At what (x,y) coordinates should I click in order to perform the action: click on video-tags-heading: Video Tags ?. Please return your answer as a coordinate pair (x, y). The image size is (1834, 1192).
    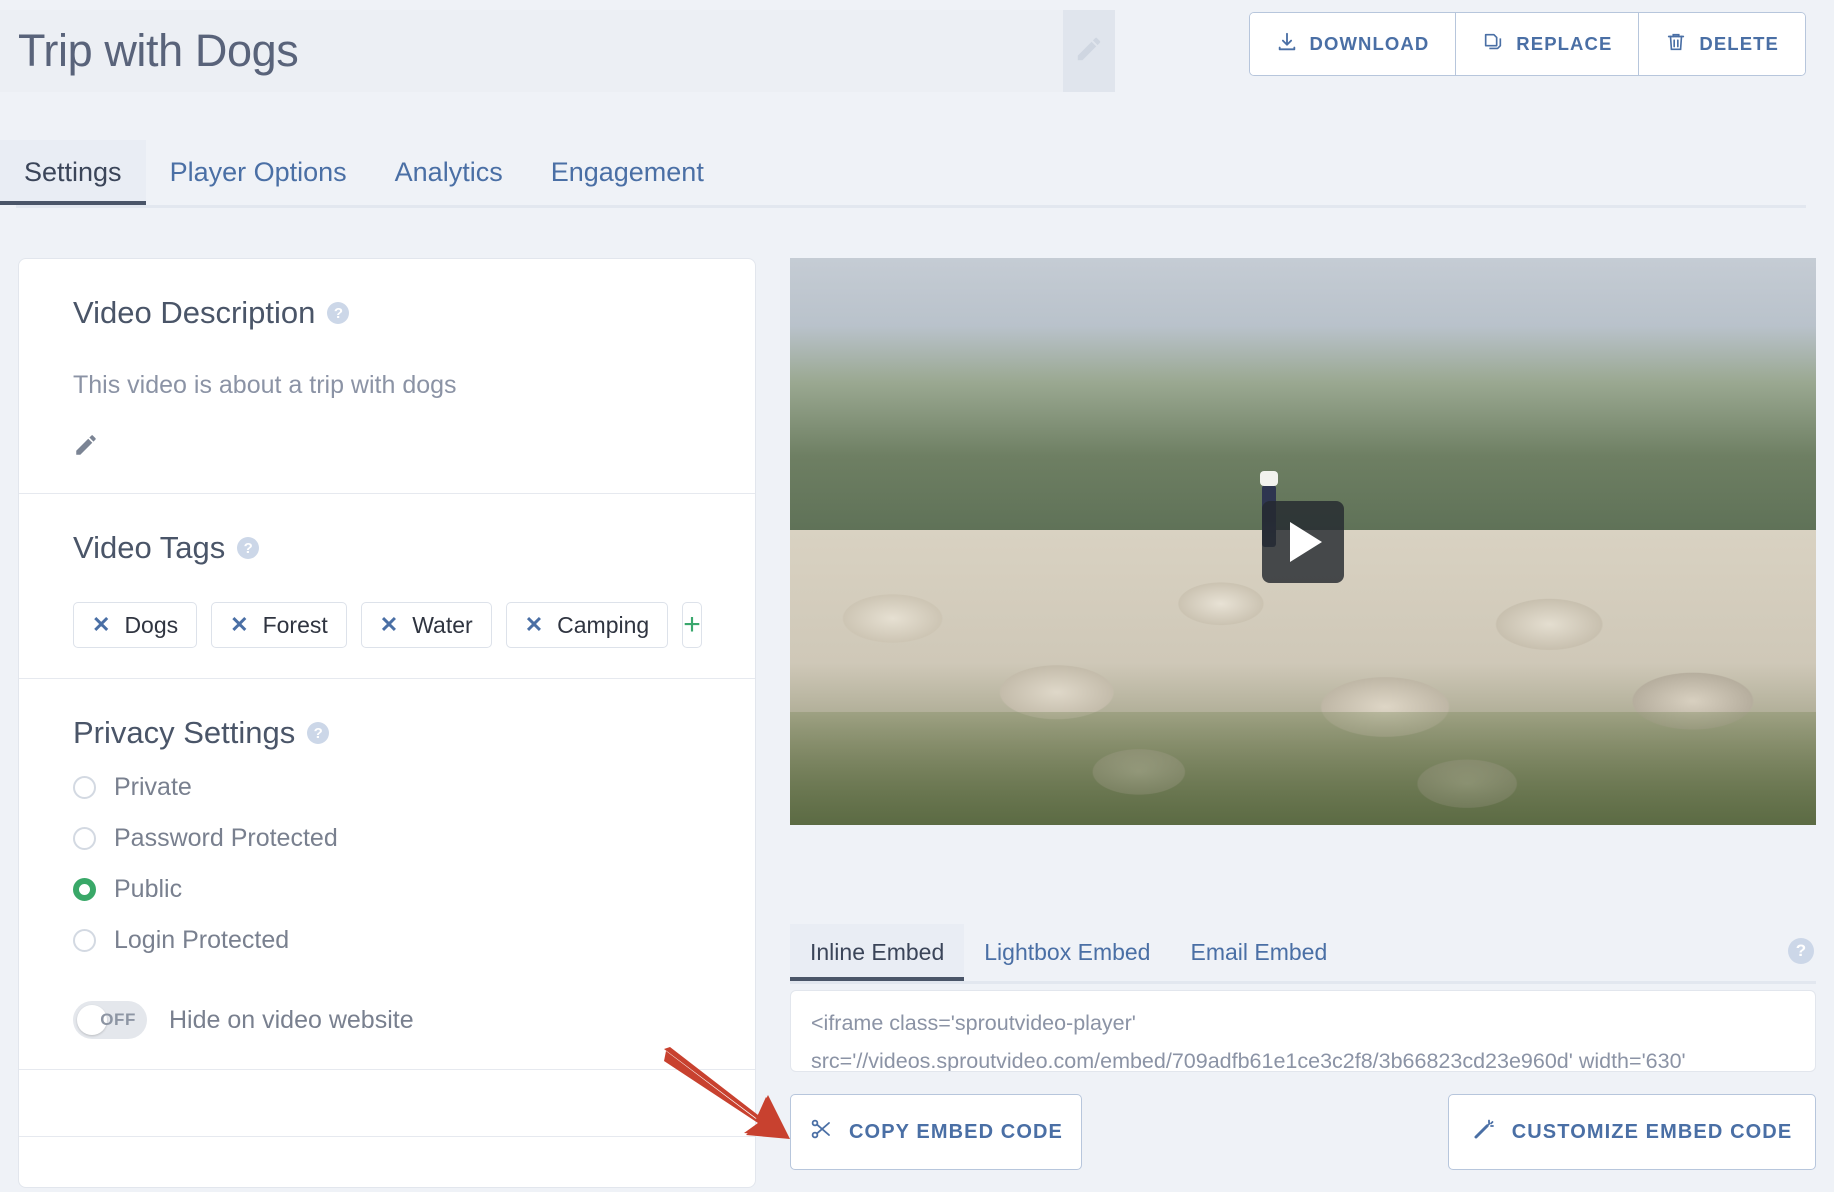
    Looking at the image, I should click on (387, 548).